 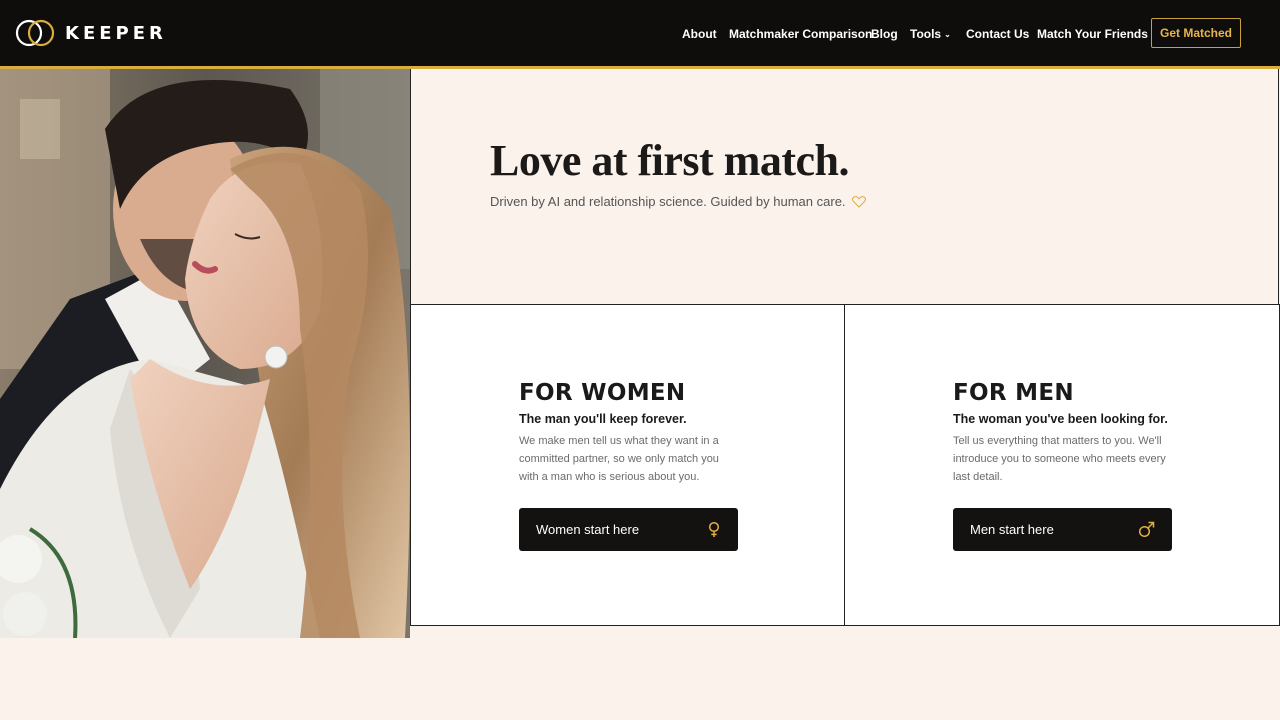 What do you see at coordinates (699, 34) in the screenshot?
I see `nav-about: About` at bounding box center [699, 34].